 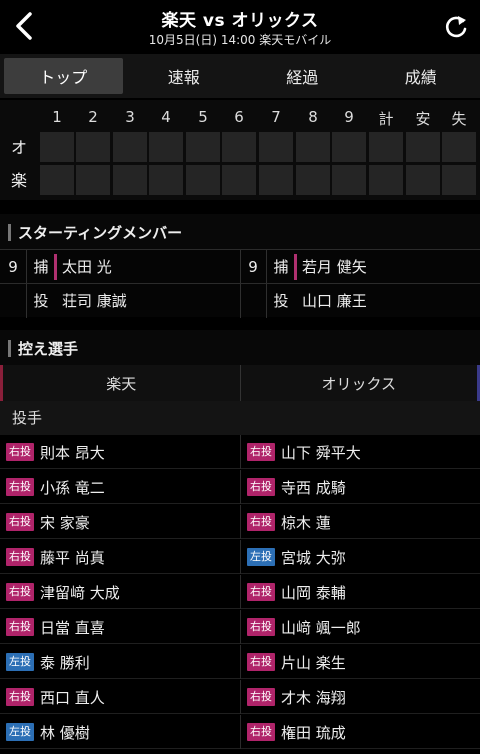 I want to click on pitcher-row: 右投 西口 直人 右投 才木 海翔, so click(x=240, y=697).